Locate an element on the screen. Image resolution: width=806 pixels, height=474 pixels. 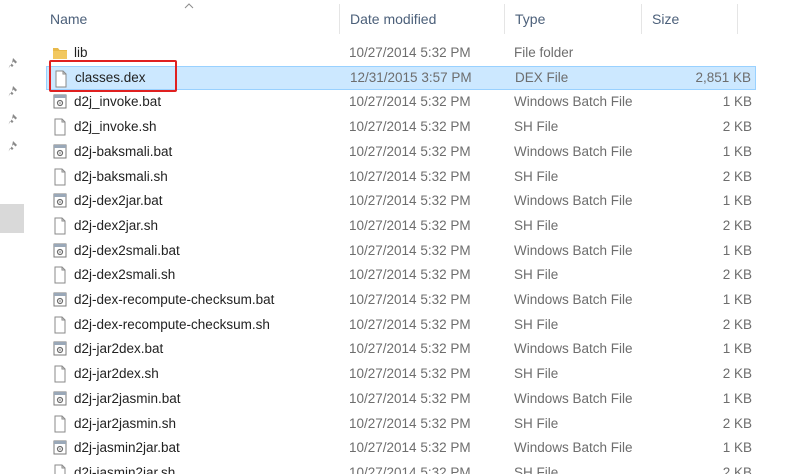
file-size: 2,851 KB is located at coordinates (723, 77).